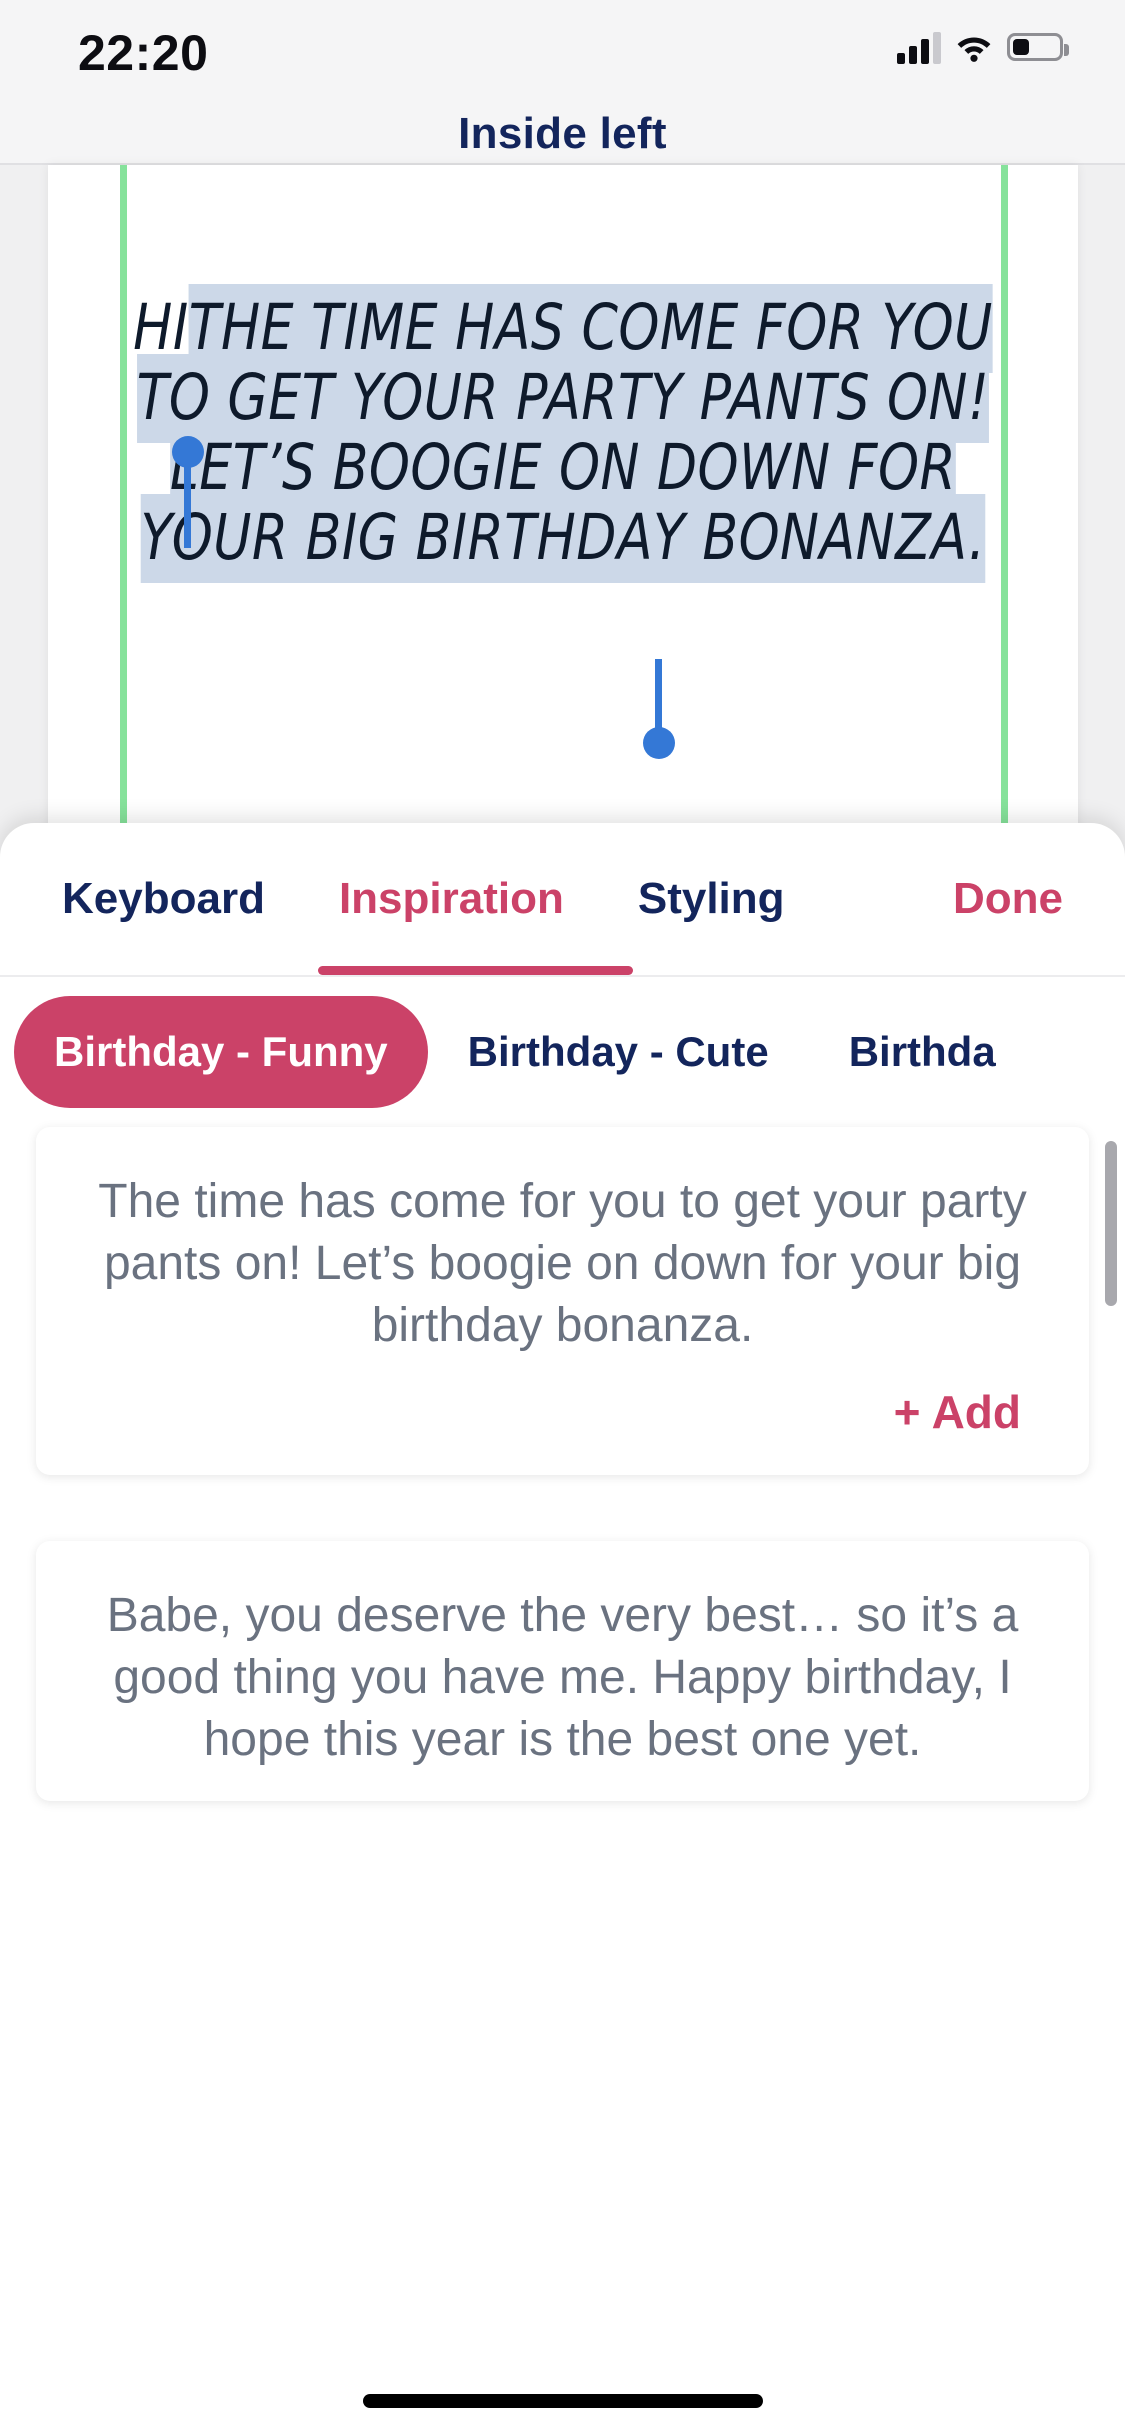 This screenshot has width=1125, height=2436. Describe the element at coordinates (618, 1052) in the screenshot. I see `chip-birthday-cute: Birthday - Cute` at that location.